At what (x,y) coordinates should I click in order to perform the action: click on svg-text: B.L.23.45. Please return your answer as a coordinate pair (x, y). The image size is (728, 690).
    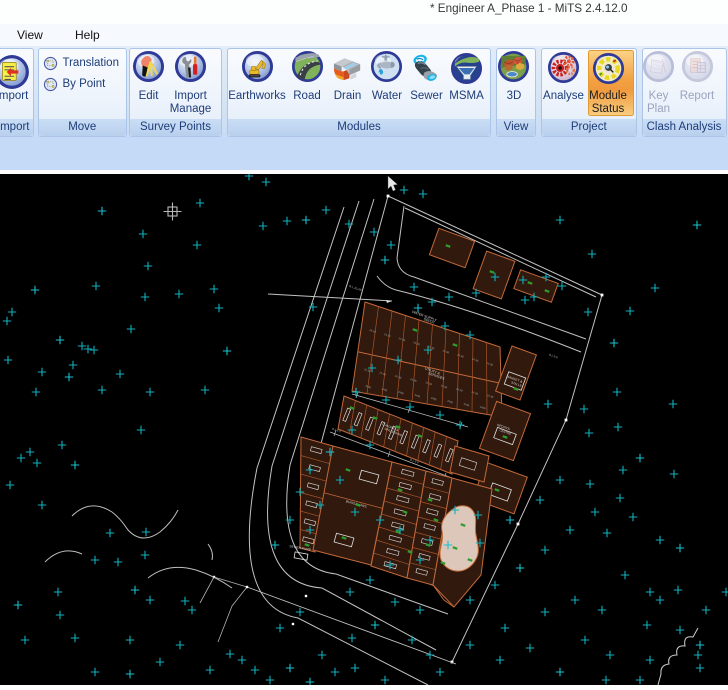
    Looking at the image, I should click on (356, 288).